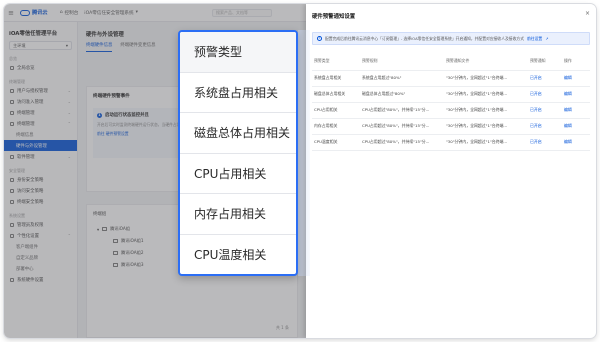 Image resolution: width=600 pixels, height=342 pixels. I want to click on alert-type-cell: 系统盘占用相关, so click(336, 78).